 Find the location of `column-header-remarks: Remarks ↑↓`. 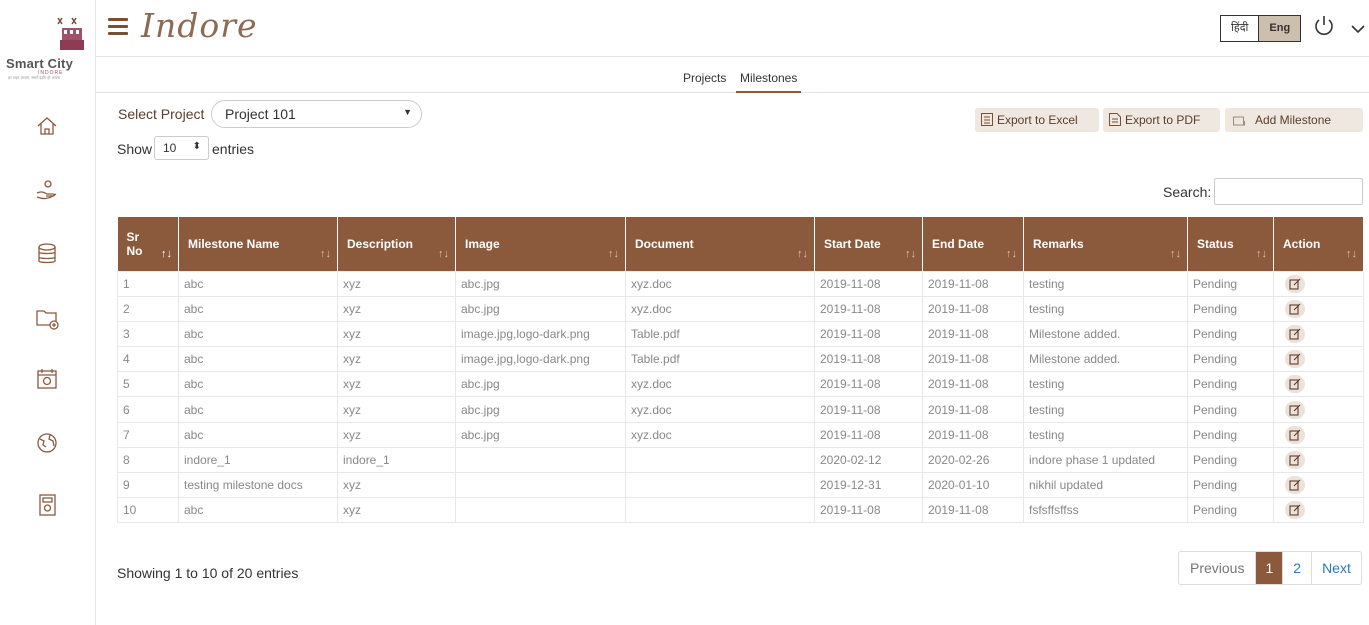

column-header-remarks: Remarks ↑↓ is located at coordinates (1105, 244).